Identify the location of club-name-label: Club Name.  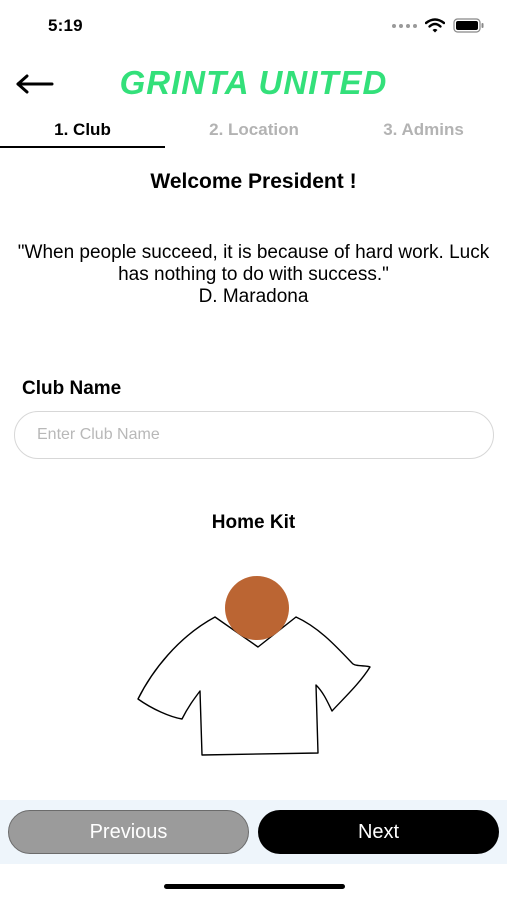
(72, 388).